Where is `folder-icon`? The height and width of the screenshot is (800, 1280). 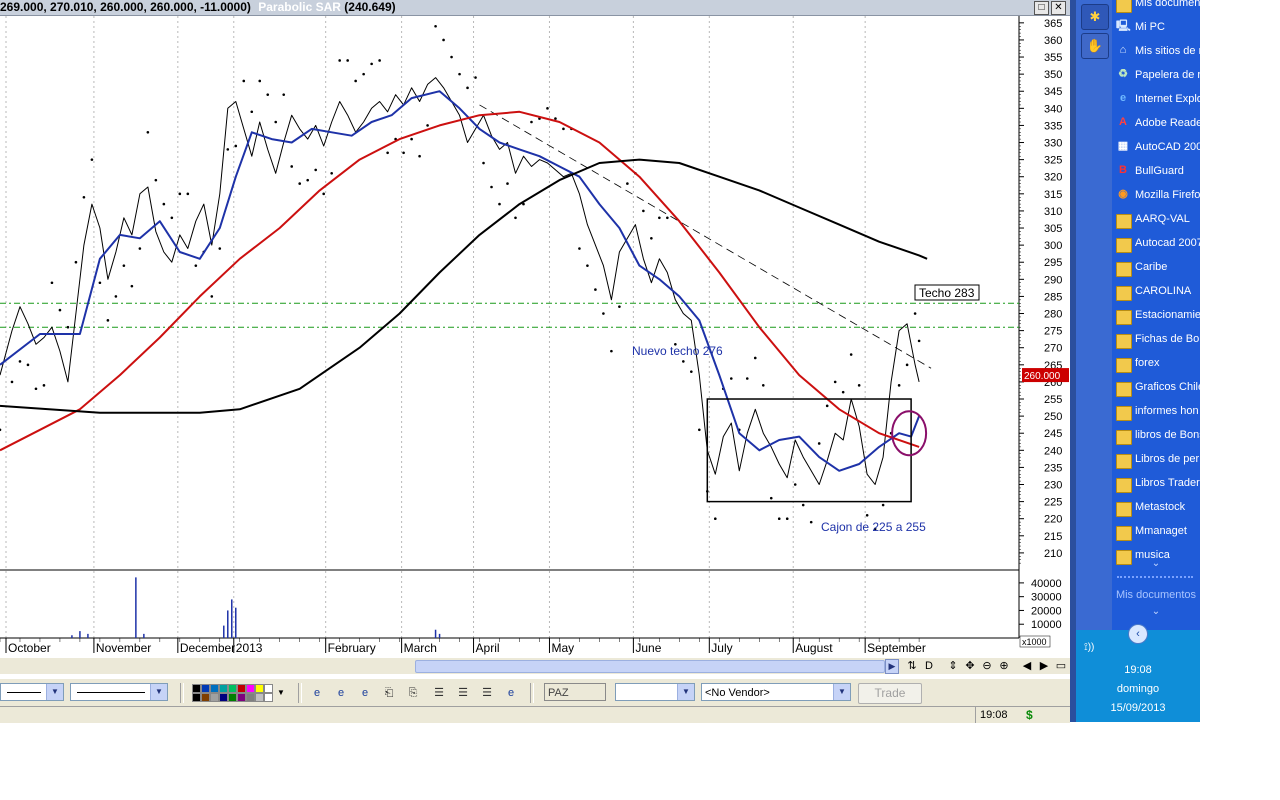
folder-icon is located at coordinates (1124, 533).